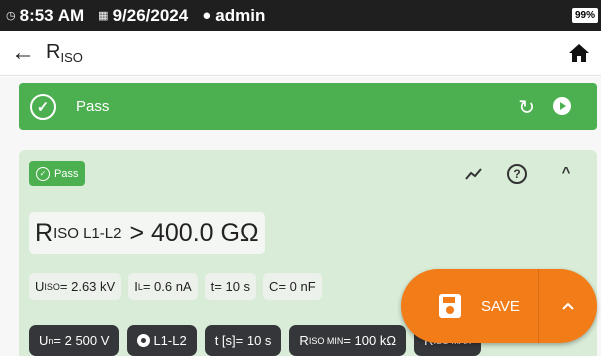 This screenshot has width=601, height=356. I want to click on save-button: SAVE, so click(469, 306).